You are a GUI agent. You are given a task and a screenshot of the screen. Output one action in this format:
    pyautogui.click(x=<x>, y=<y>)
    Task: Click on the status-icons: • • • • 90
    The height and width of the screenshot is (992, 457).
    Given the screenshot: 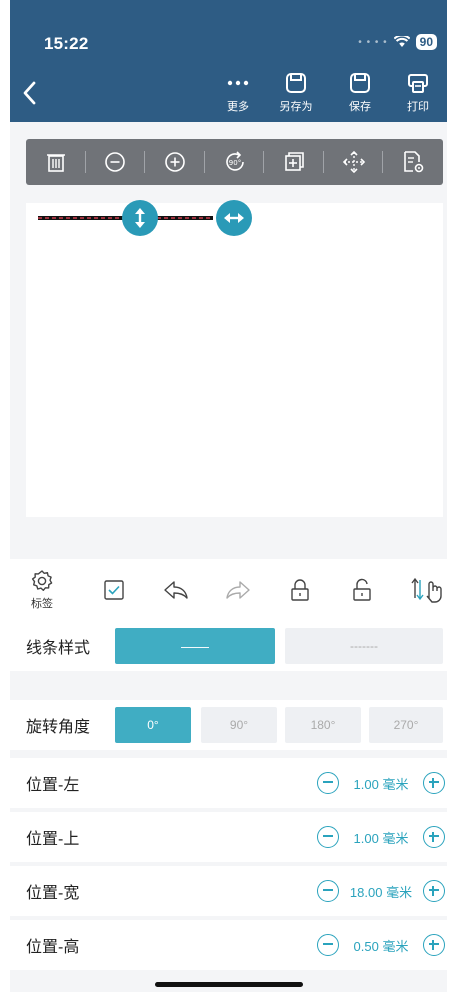 What is the action you would take?
    pyautogui.click(x=397, y=42)
    